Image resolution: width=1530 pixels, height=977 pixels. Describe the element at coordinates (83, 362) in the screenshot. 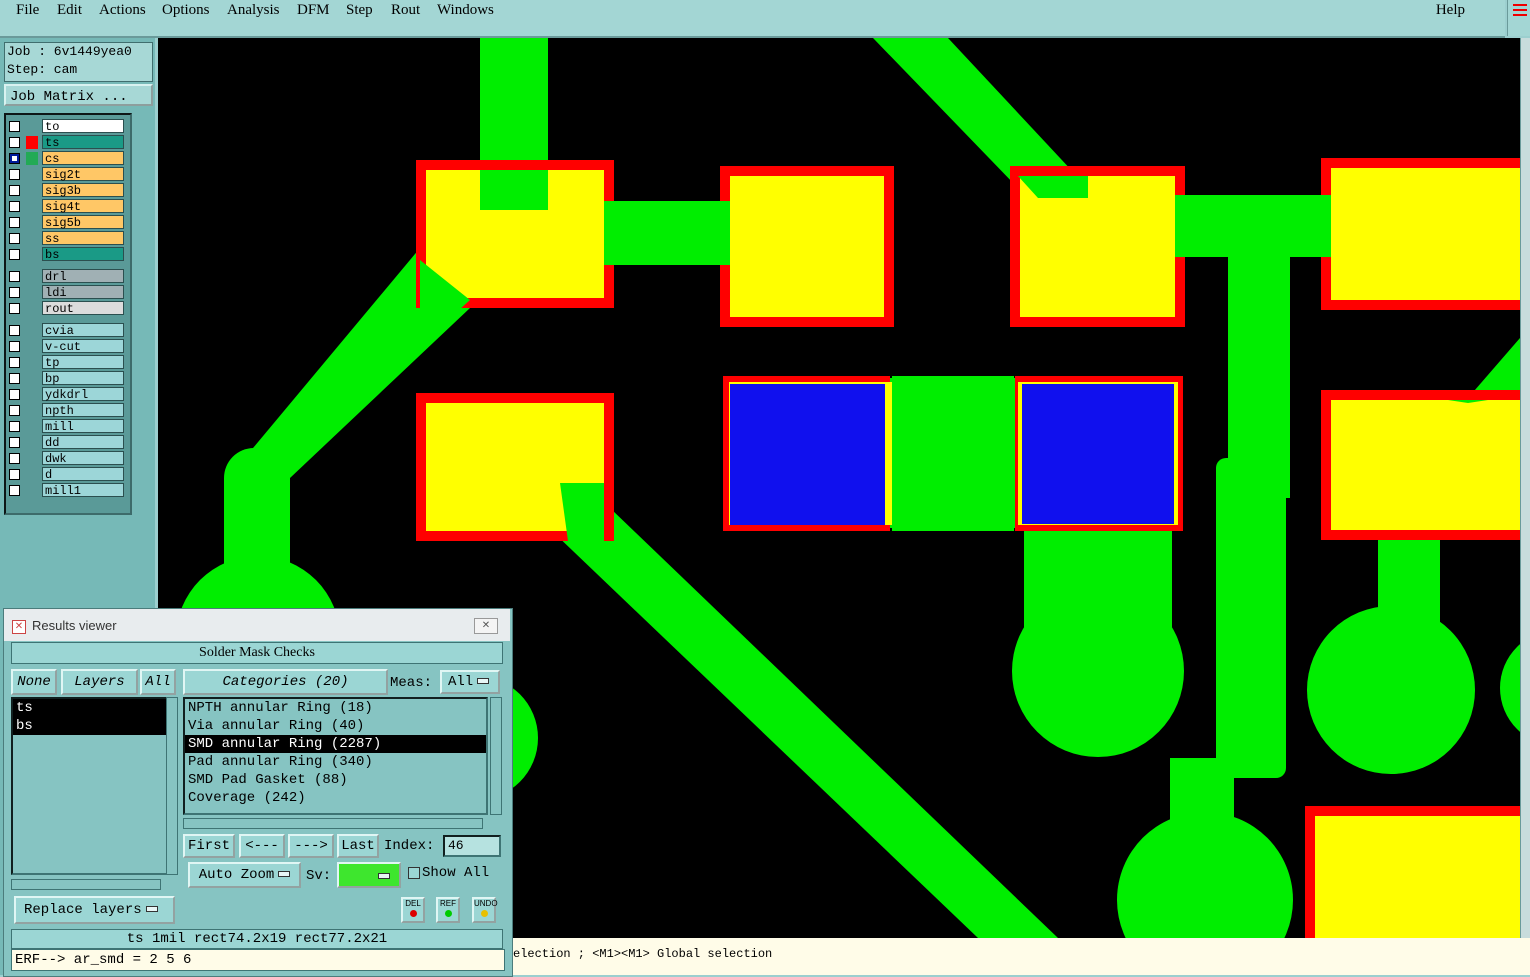

I see `layer-name: tp` at that location.